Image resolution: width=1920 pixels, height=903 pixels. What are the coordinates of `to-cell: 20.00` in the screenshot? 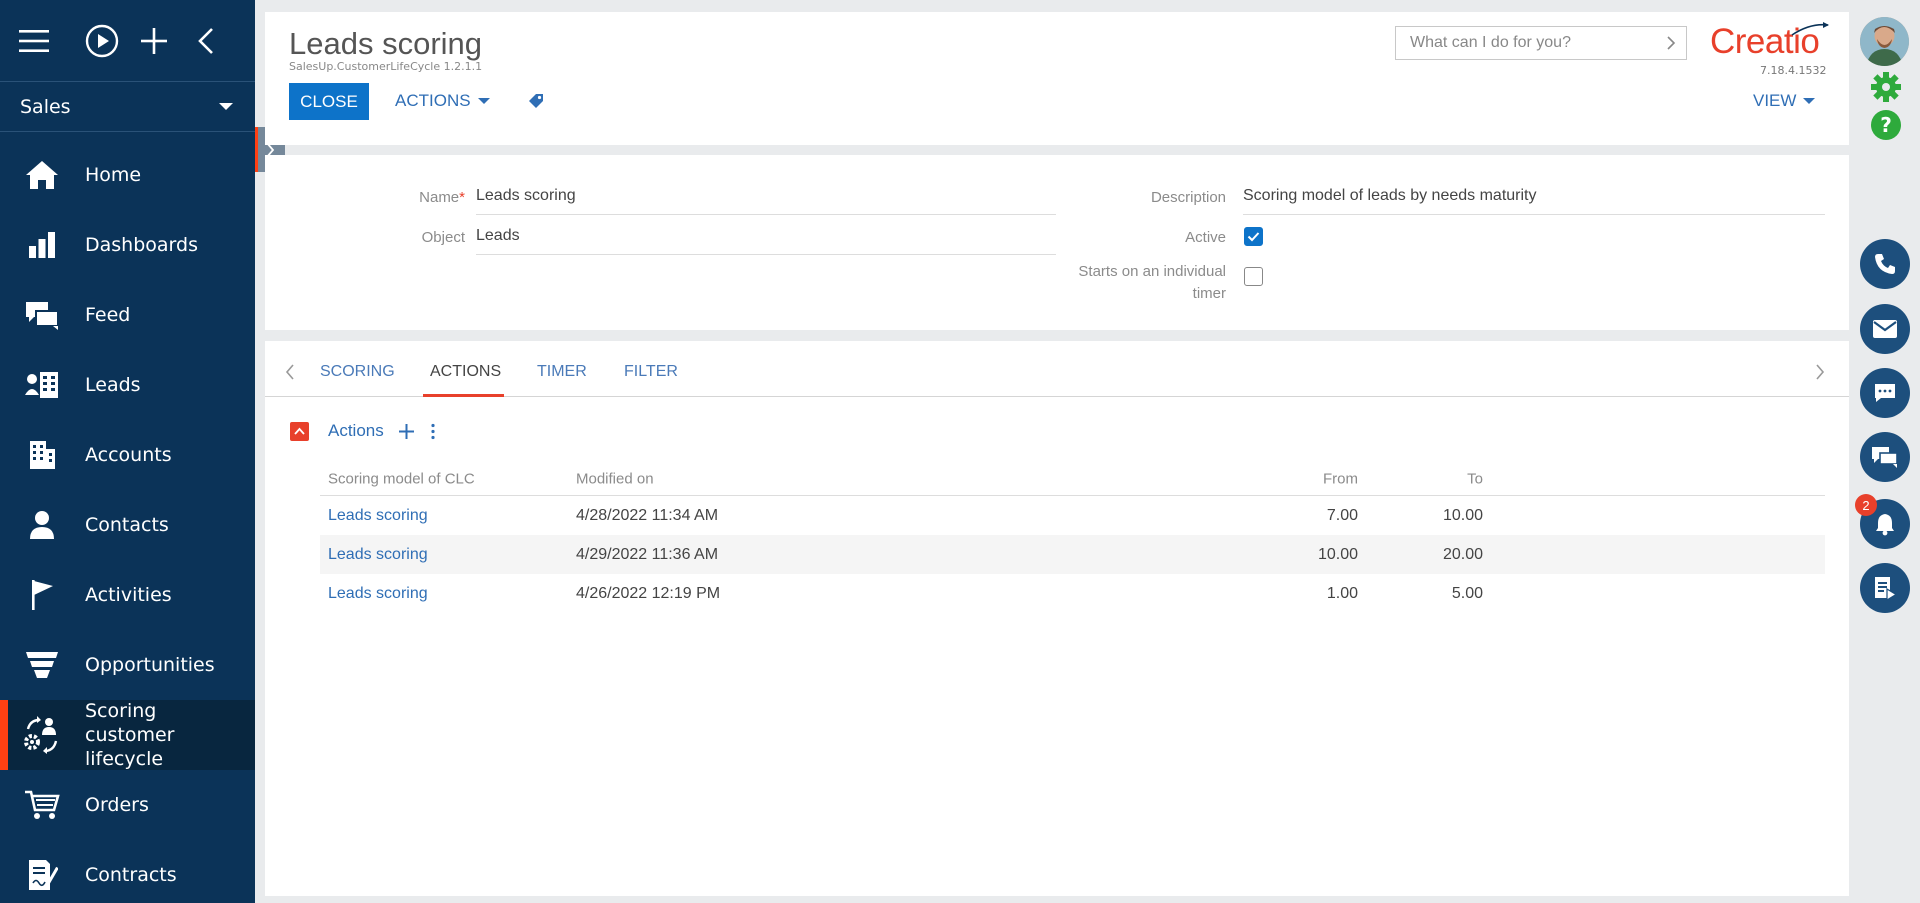 It's located at (1462, 554).